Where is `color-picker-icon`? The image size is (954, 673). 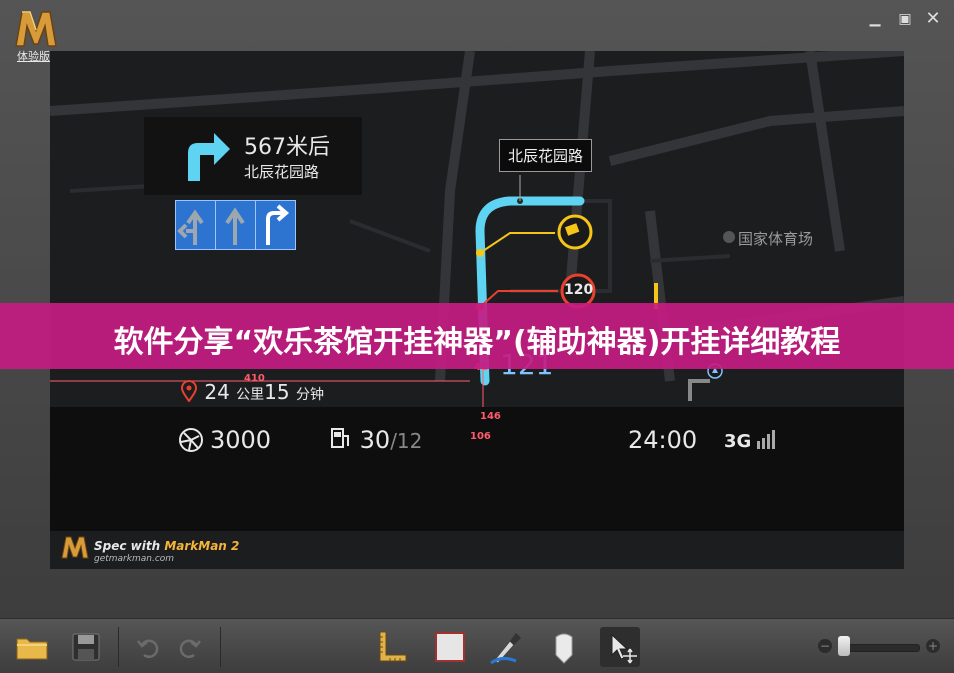
color-picker-icon is located at coordinates (506, 647).